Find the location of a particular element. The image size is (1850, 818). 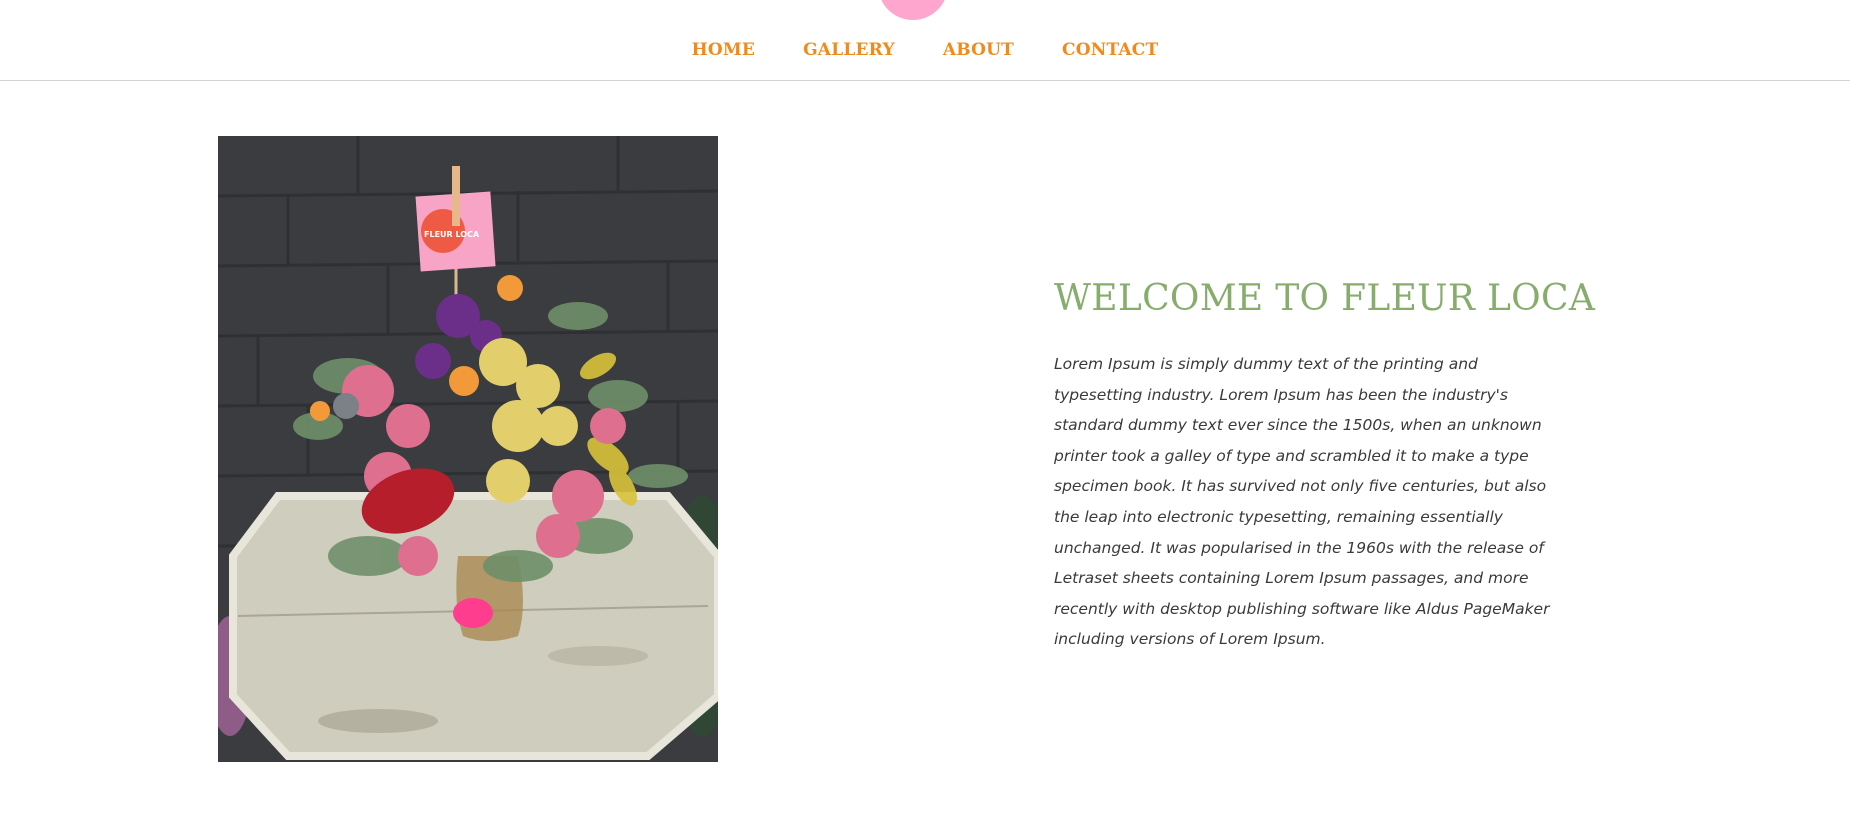

tag-text: FLEUR LOCA is located at coordinates (452, 234).